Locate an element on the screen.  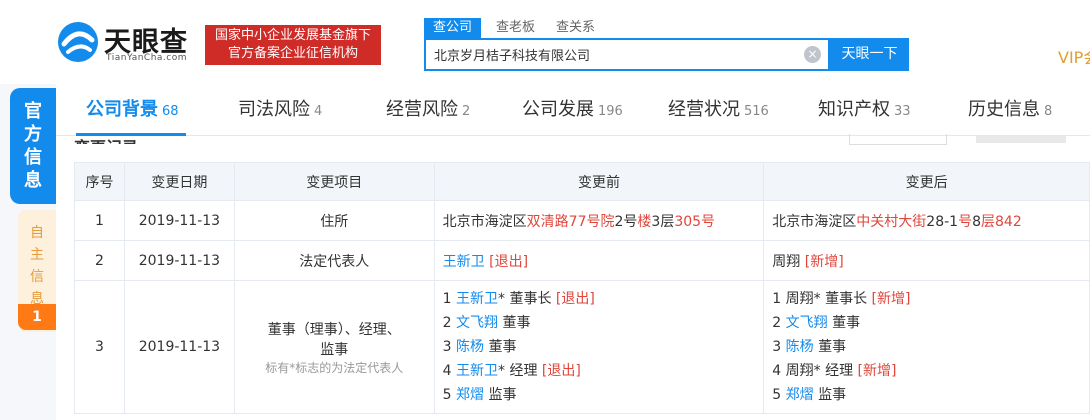
col-header-before: 变更前 is located at coordinates (599, 181).